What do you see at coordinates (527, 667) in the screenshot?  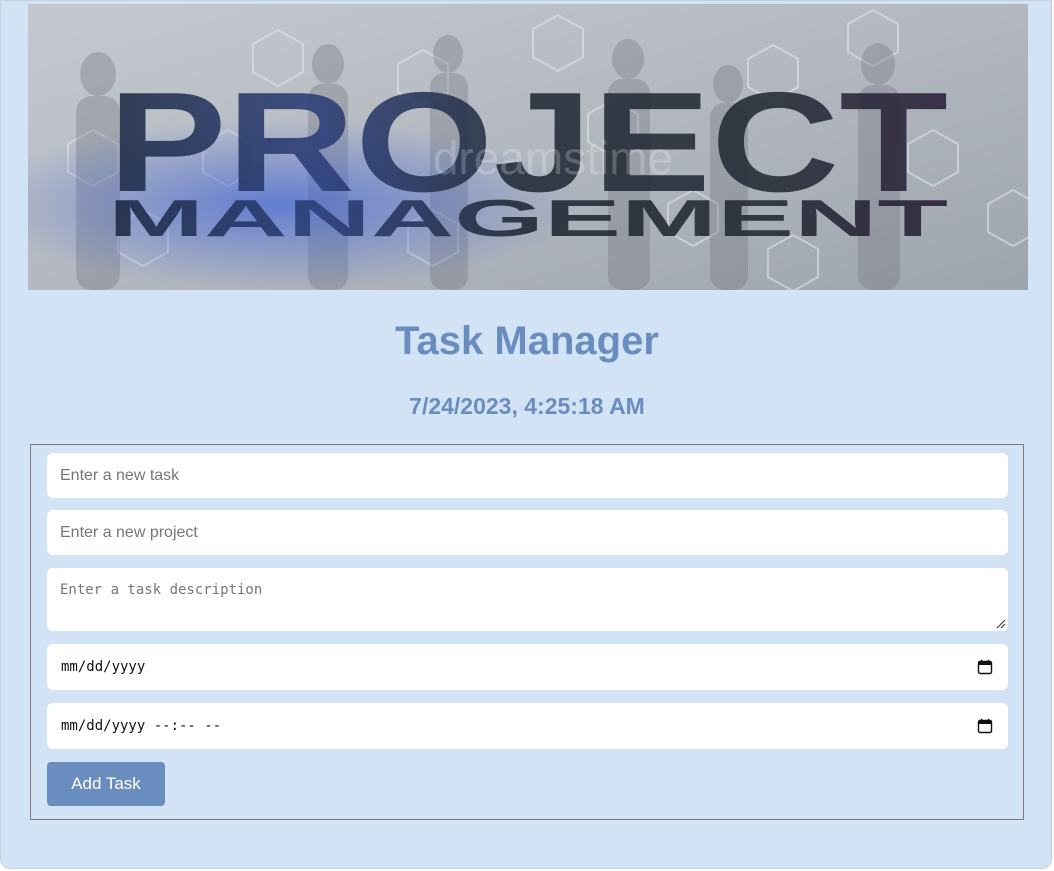 I see `due-date-field: mm/dd/yyyy` at bounding box center [527, 667].